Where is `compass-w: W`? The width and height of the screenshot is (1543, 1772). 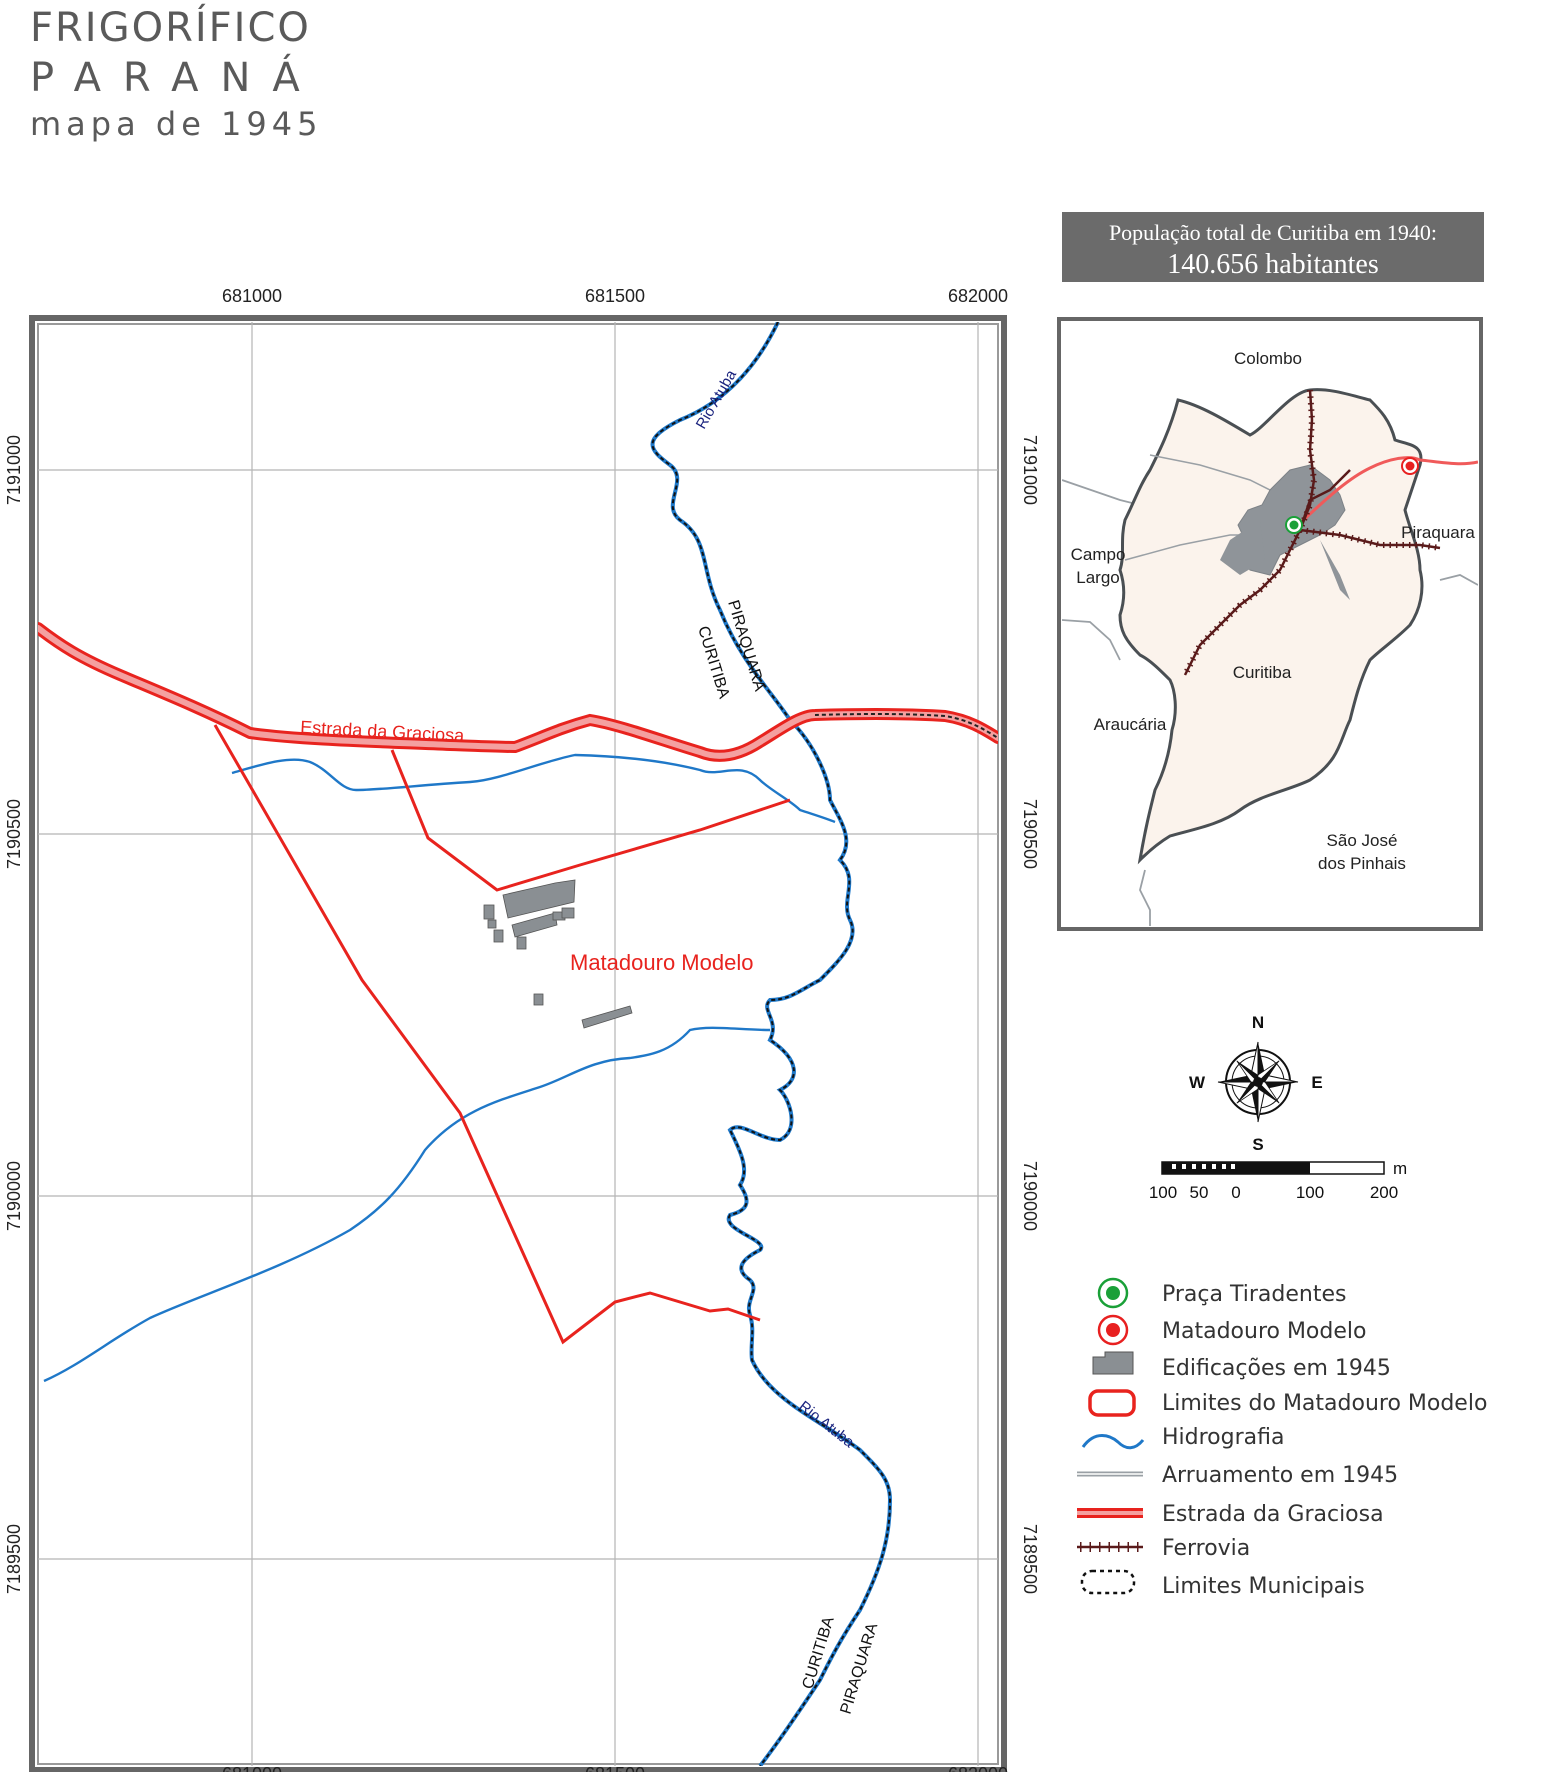
compass-w: W is located at coordinates (1197, 1082).